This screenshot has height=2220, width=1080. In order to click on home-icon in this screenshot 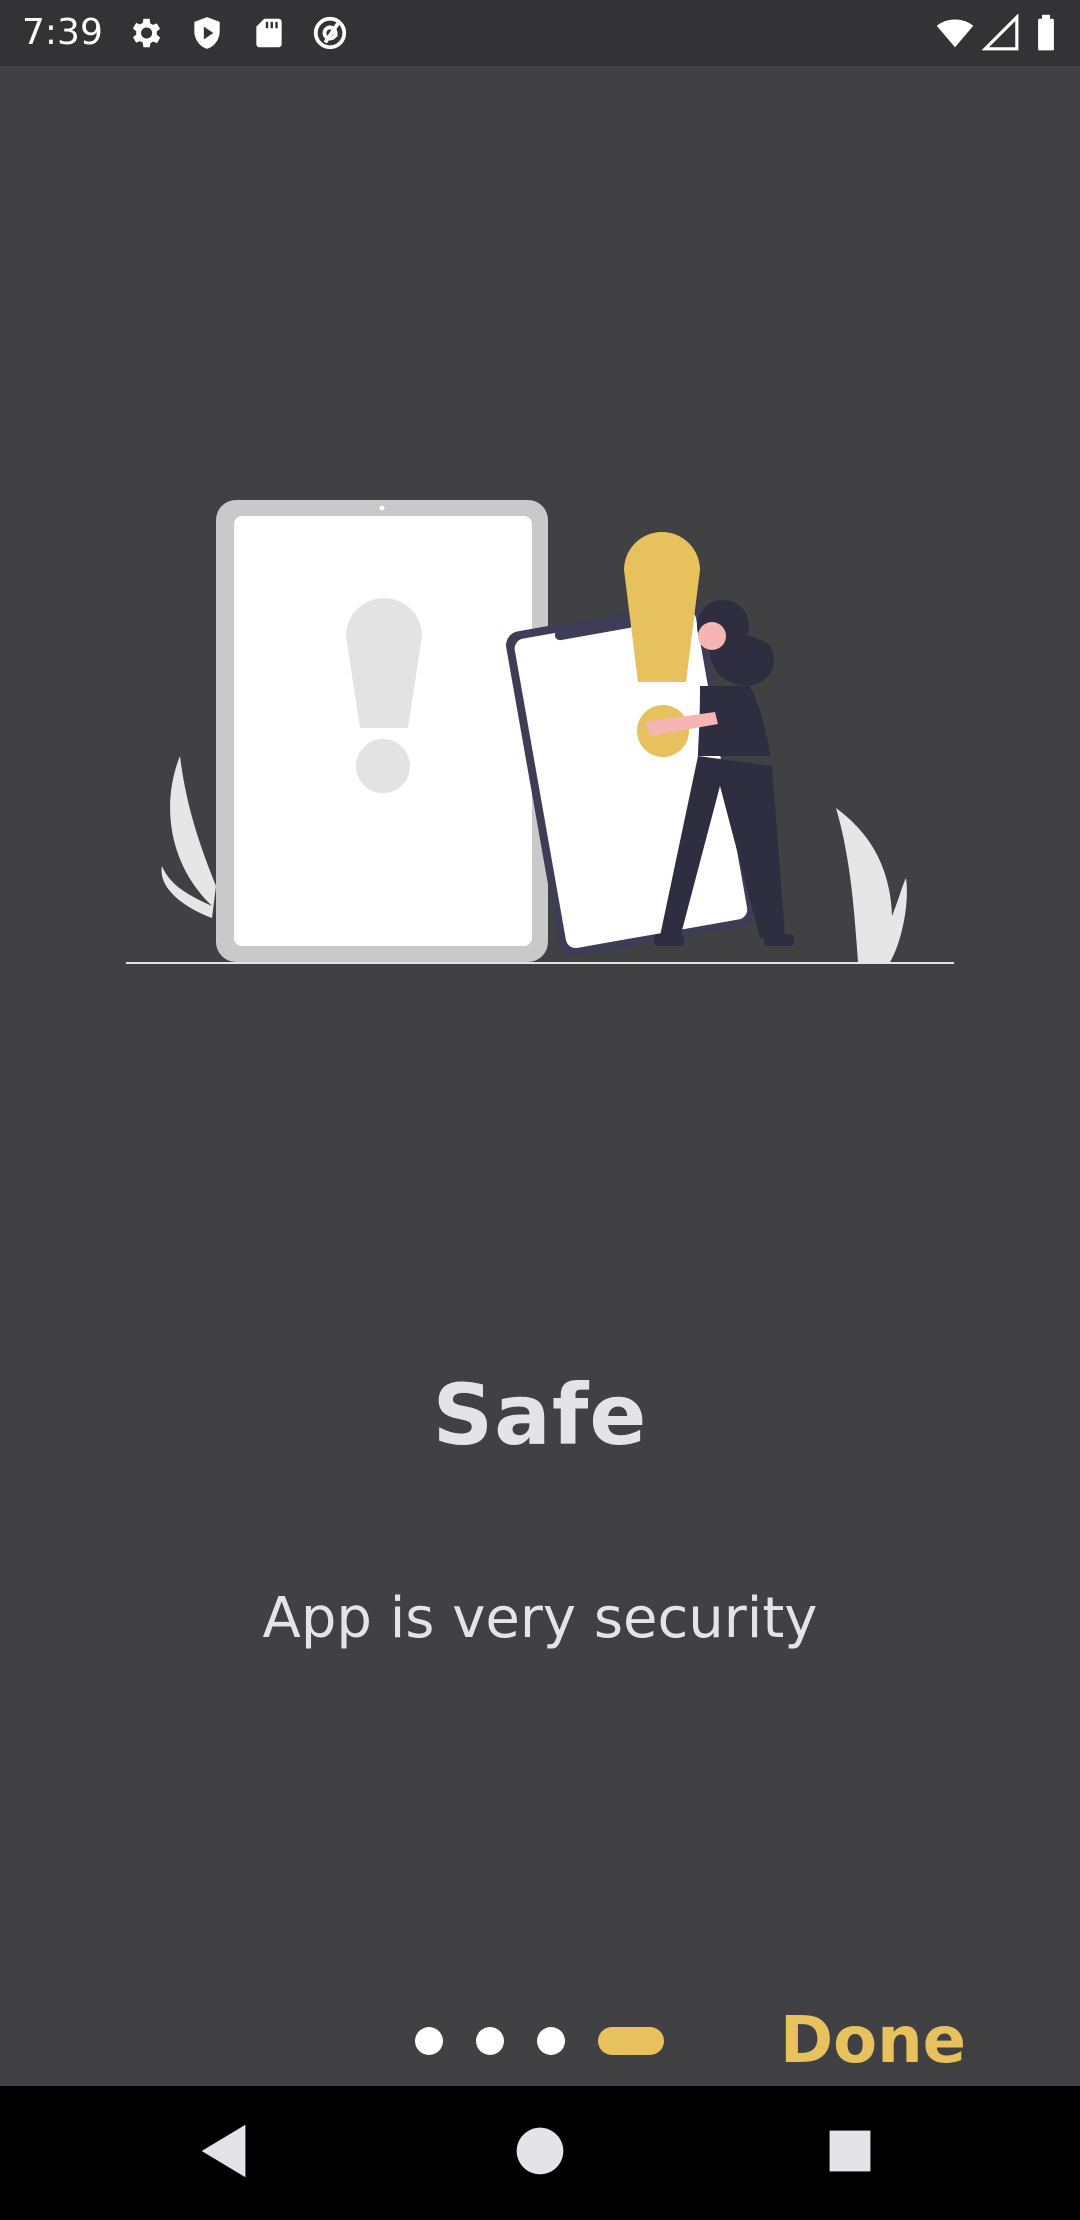, I will do `click(540, 2151)`.